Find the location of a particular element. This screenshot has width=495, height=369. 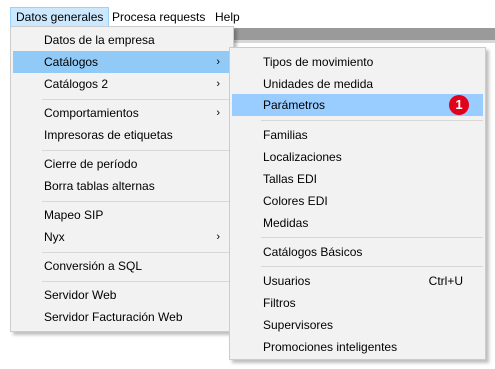

menu-item-label: Comportamientos is located at coordinates (91, 113).